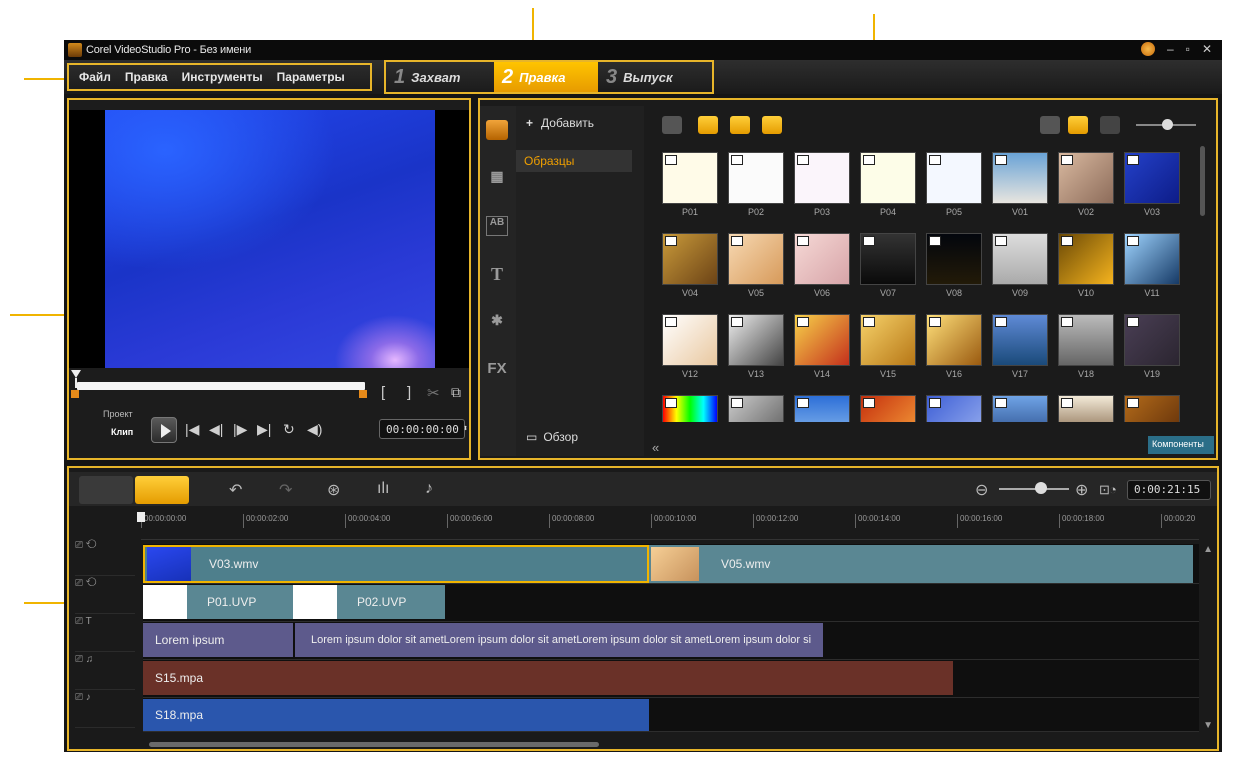  What do you see at coordinates (552, 437) in the screenshot?
I see `browse-button: ▭ Обзор` at bounding box center [552, 437].